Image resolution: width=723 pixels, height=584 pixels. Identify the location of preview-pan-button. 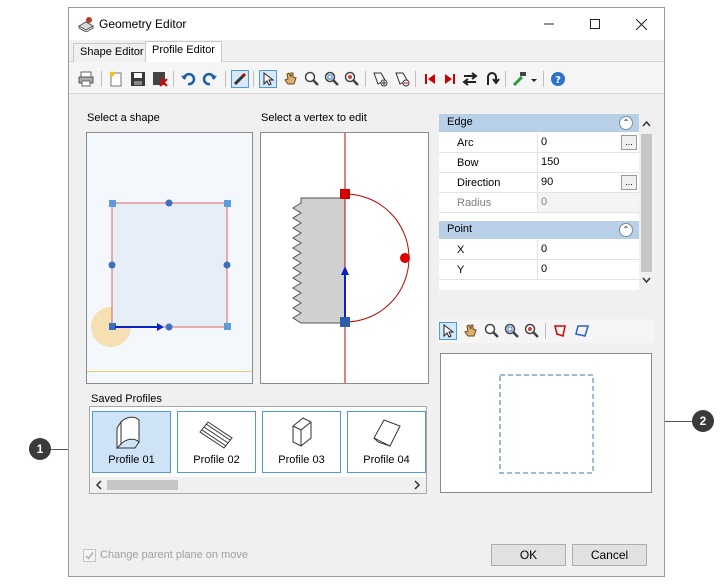
(470, 331).